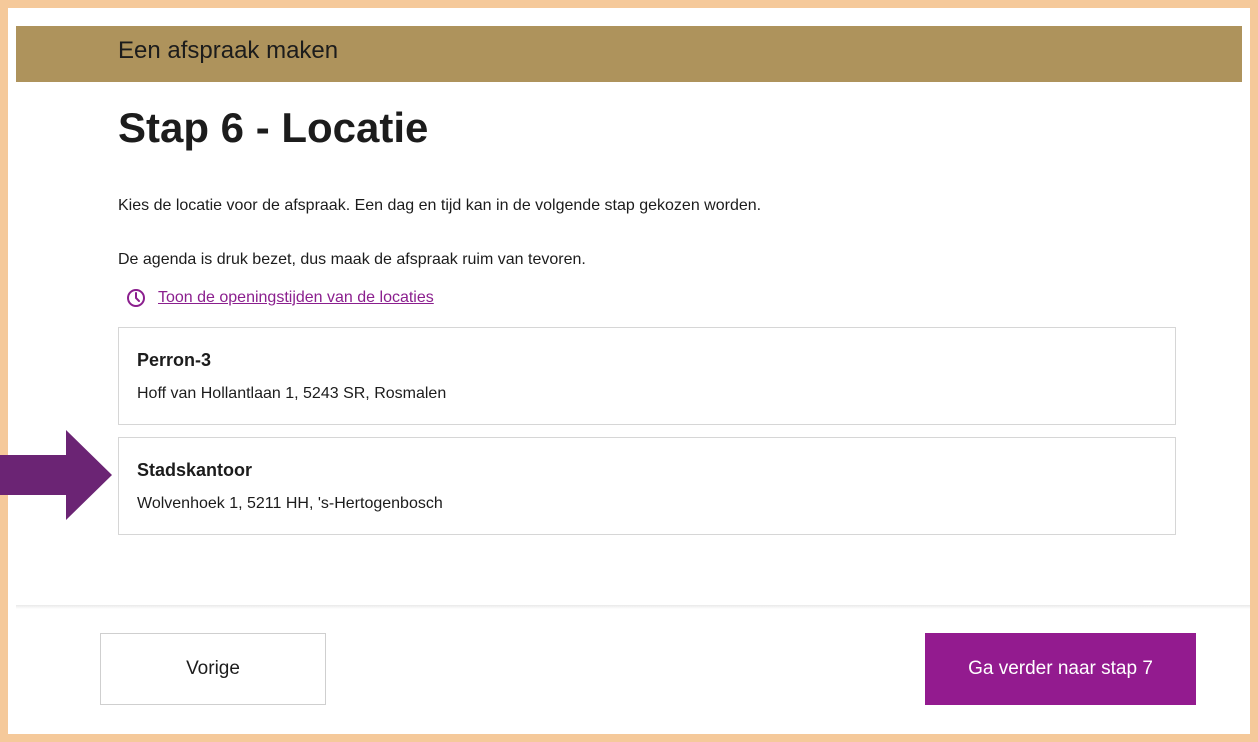  What do you see at coordinates (296, 297) in the screenshot?
I see `opening-hours-link-label: Toon de openingstijden van de locaties` at bounding box center [296, 297].